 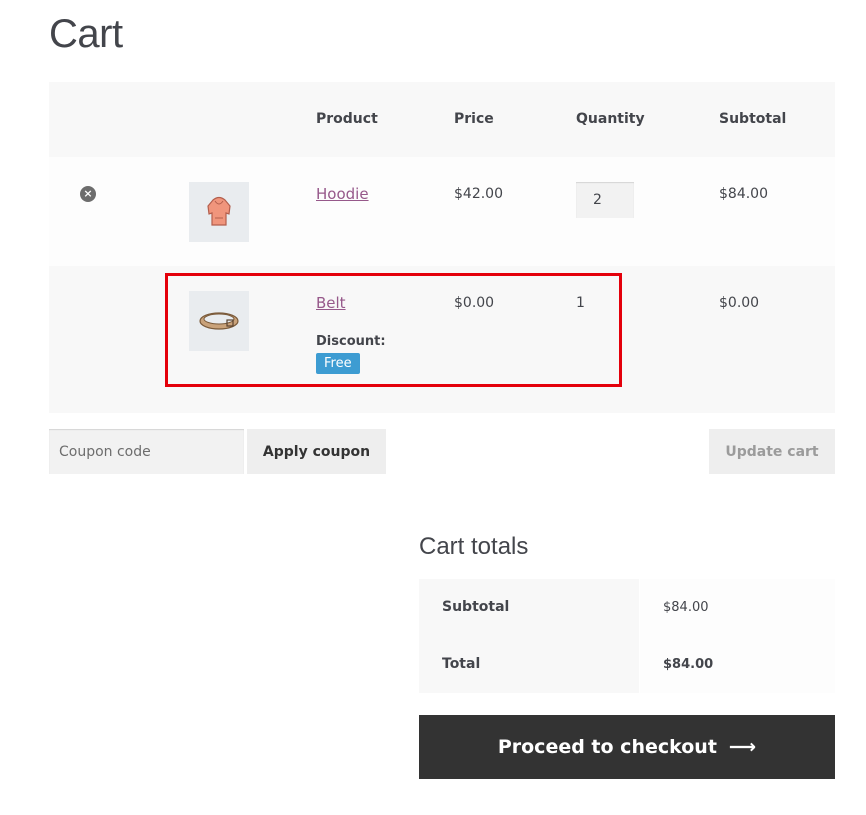 What do you see at coordinates (347, 119) in the screenshot?
I see `header-product: Product` at bounding box center [347, 119].